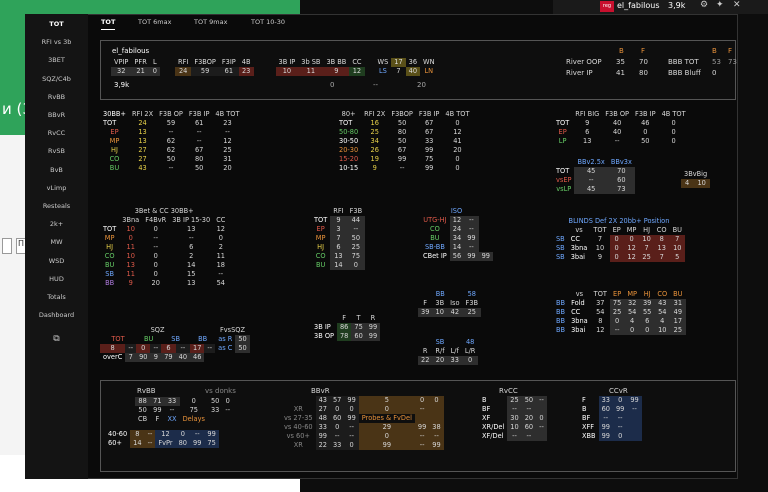 This screenshot has height=492, width=768. I want to click on table-cell: 75, so click(429, 159).